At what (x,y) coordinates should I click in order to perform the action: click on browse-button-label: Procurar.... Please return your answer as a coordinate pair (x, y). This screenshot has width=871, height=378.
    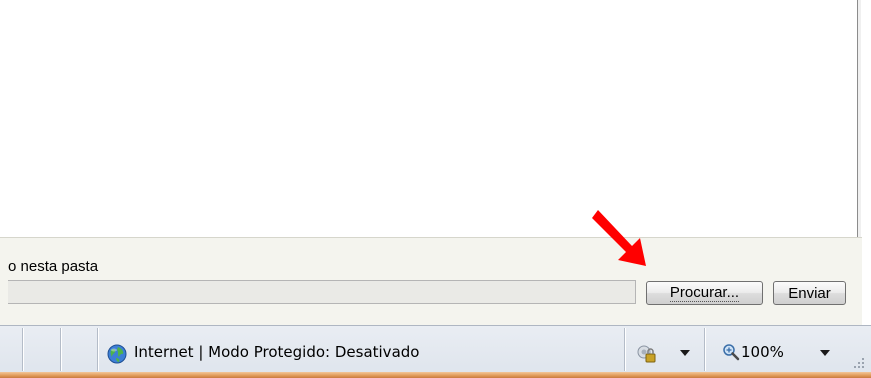
    Looking at the image, I should click on (704, 292).